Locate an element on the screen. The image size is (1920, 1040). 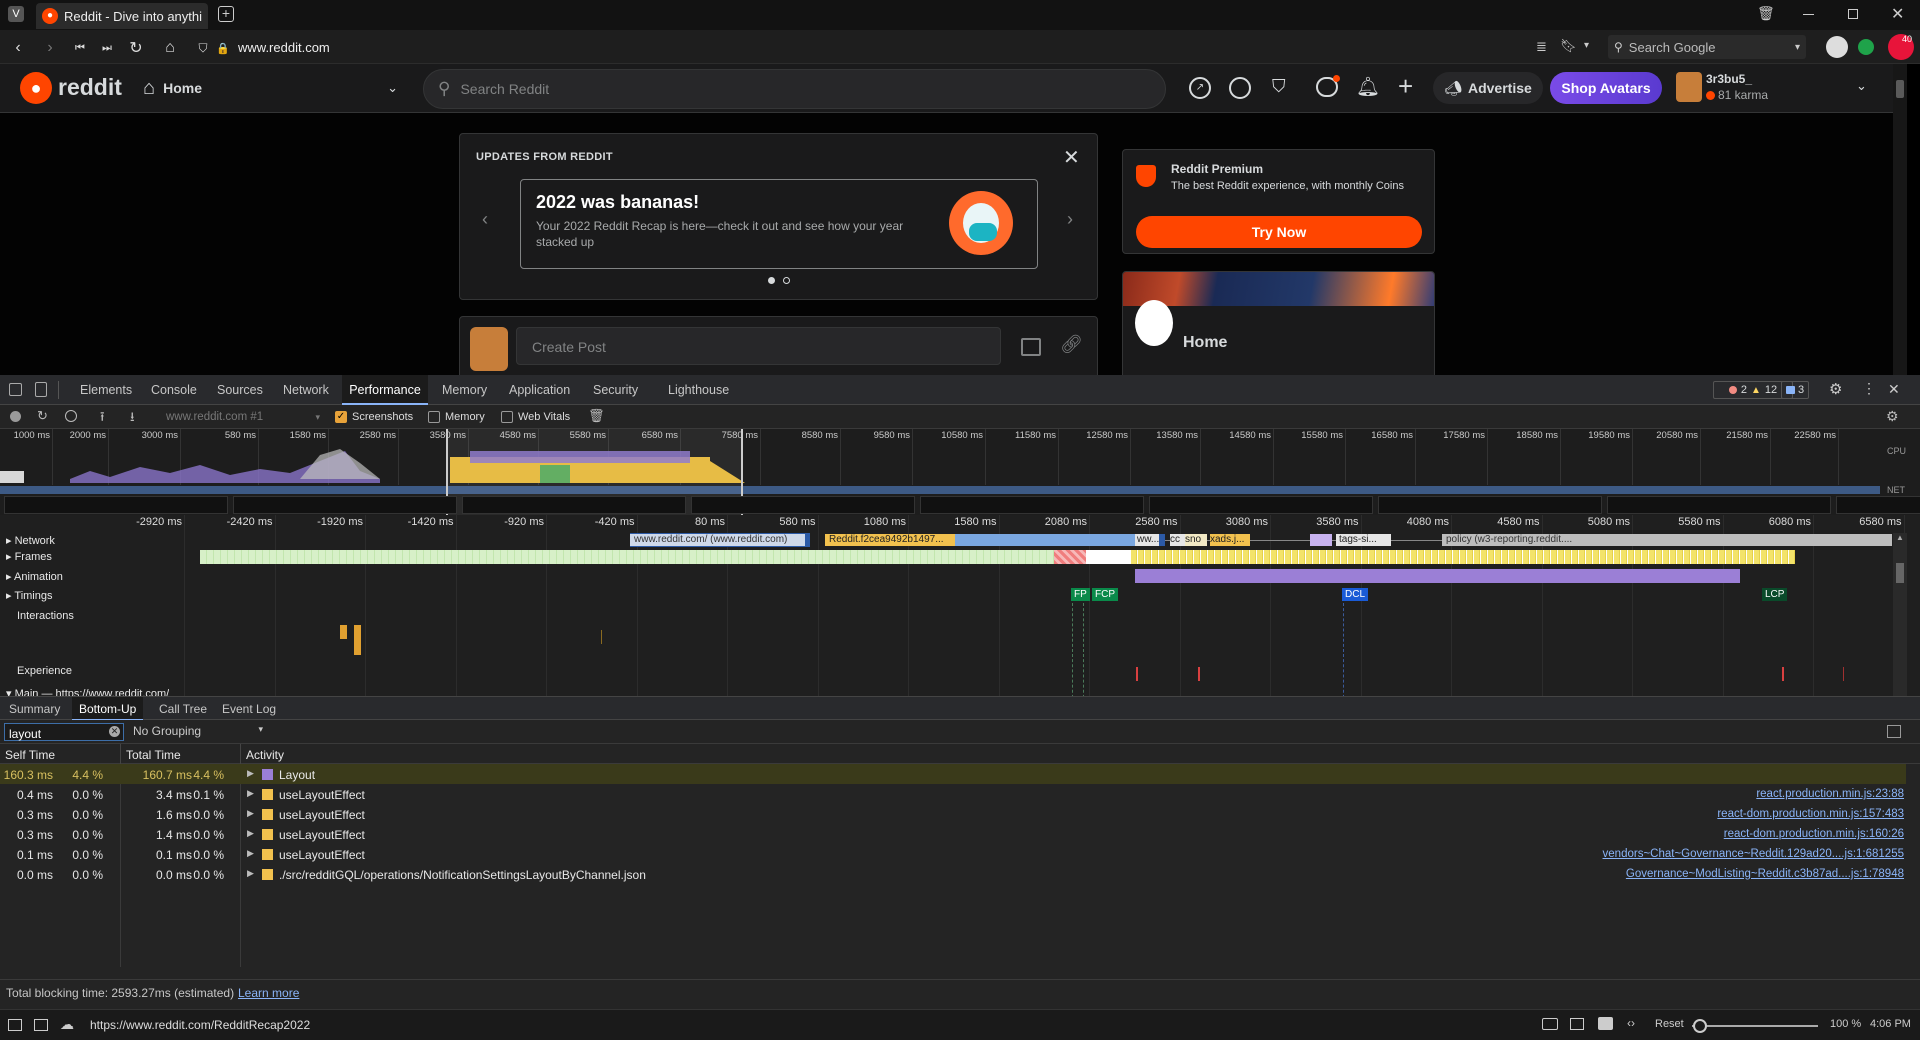
url-field: www.reddit.com is located at coordinates (284, 47).